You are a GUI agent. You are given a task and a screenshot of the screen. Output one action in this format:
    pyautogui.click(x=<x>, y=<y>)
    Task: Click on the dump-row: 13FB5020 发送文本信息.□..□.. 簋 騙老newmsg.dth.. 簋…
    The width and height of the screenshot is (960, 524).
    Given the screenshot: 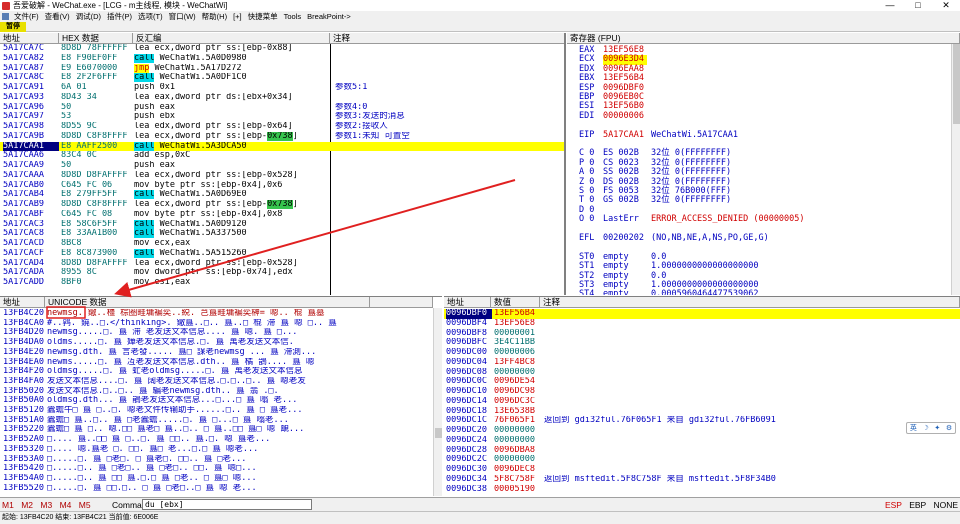 What is the action you would take?
    pyautogui.click(x=216, y=392)
    